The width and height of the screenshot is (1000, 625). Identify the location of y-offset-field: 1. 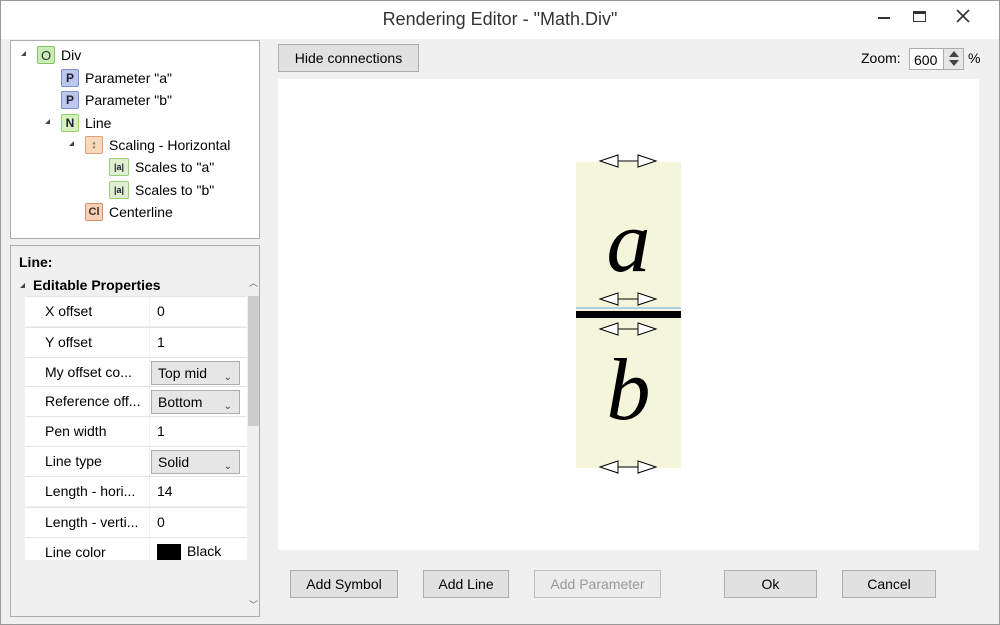
(198, 342).